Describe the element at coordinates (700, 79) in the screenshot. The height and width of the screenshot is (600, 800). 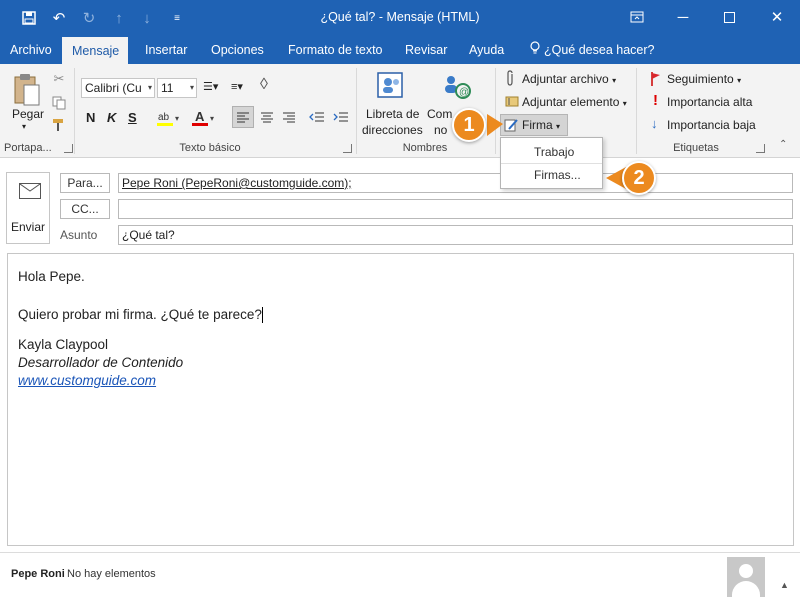
I see `follow-up-label: Seguimiento` at that location.